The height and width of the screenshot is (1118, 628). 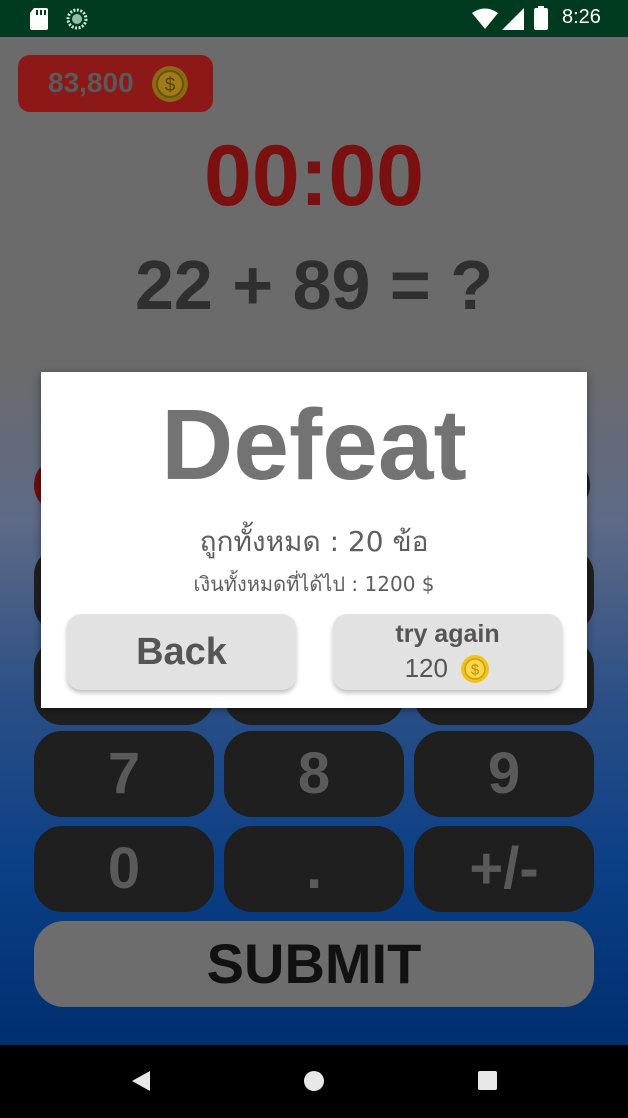 What do you see at coordinates (314, 584) in the screenshot?
I see `earned-money-text: เงินทั้งหมดที่ได้ไป : 1200 $` at bounding box center [314, 584].